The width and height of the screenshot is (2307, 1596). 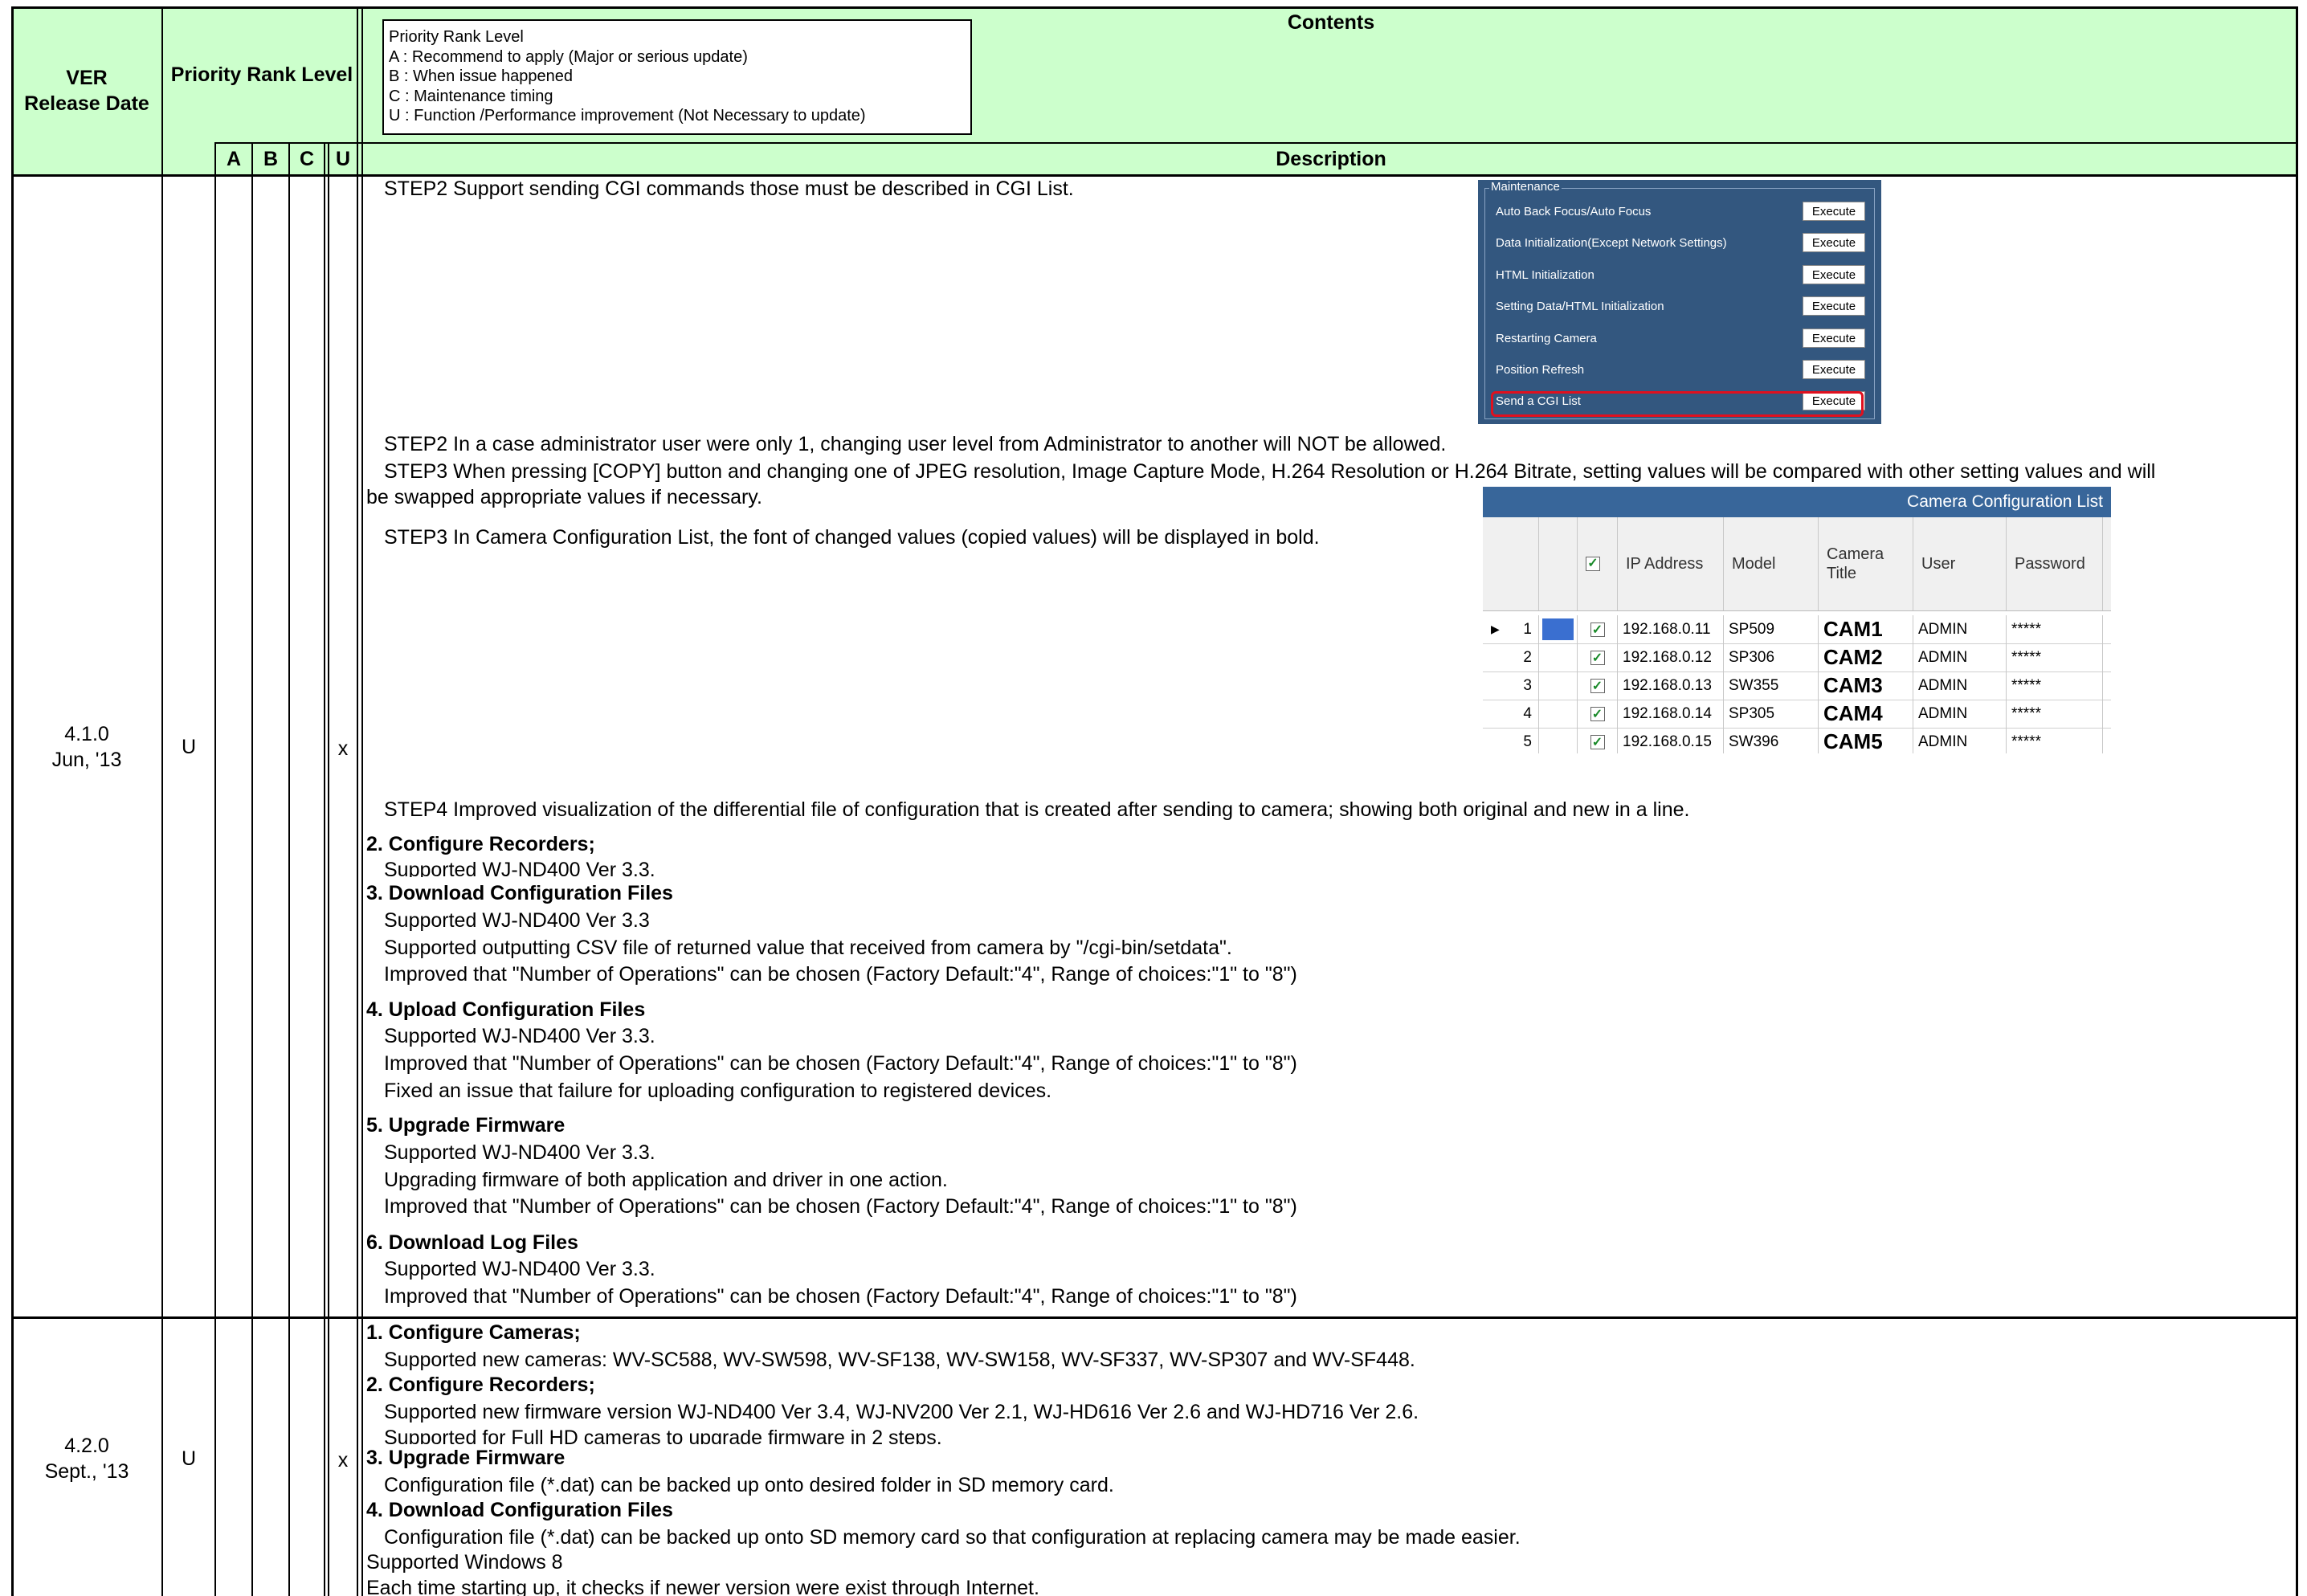 What do you see at coordinates (1797, 502) in the screenshot?
I see `camera-list-title: Camera Configuration List` at bounding box center [1797, 502].